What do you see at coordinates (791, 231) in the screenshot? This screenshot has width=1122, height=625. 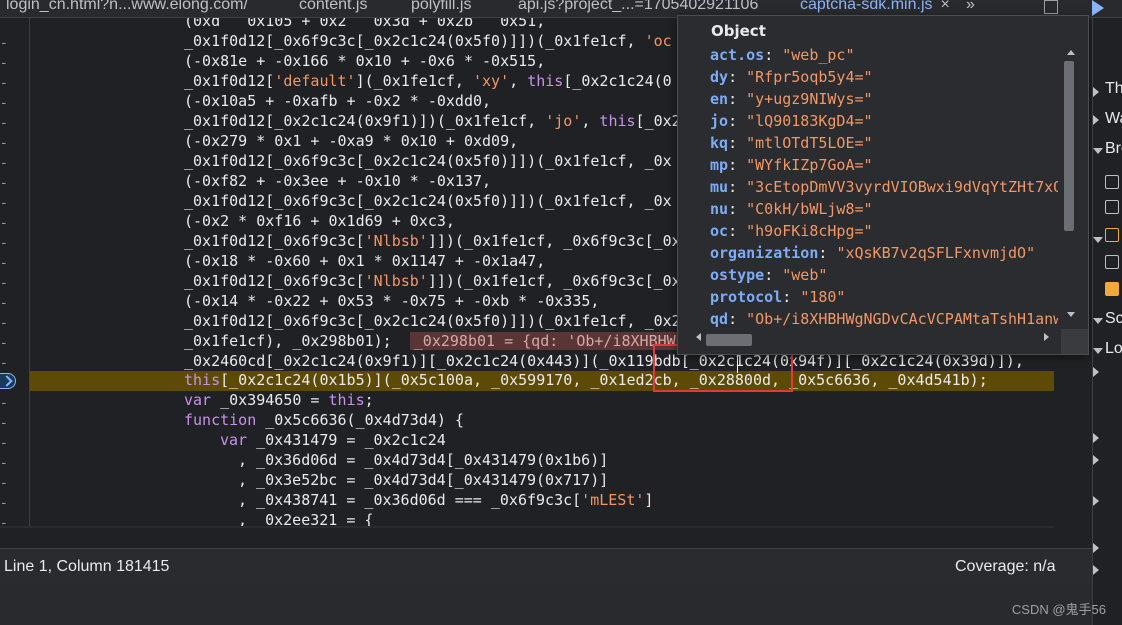 I see `property-row: oc: "h9oFKi8cHpg="` at bounding box center [791, 231].